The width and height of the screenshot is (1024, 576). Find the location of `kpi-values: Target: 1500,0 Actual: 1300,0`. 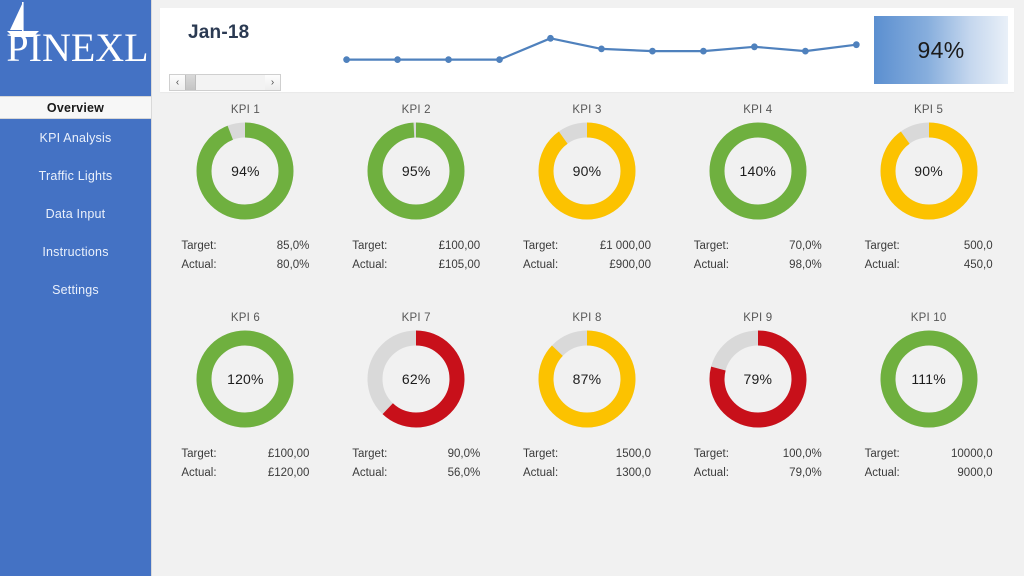

kpi-values: Target: 1500,0 Actual: 1300,0 is located at coordinates (587, 464).